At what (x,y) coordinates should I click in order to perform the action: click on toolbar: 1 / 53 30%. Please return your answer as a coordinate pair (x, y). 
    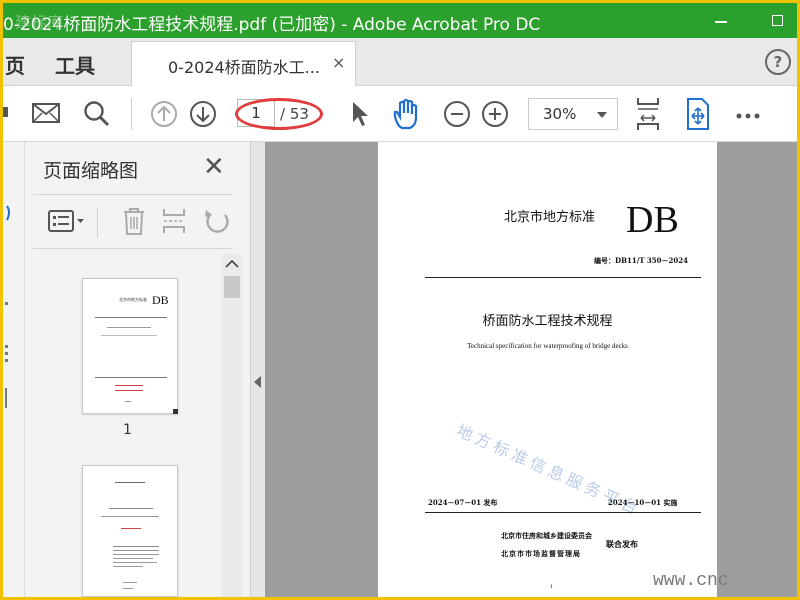
    Looking at the image, I should click on (400, 114).